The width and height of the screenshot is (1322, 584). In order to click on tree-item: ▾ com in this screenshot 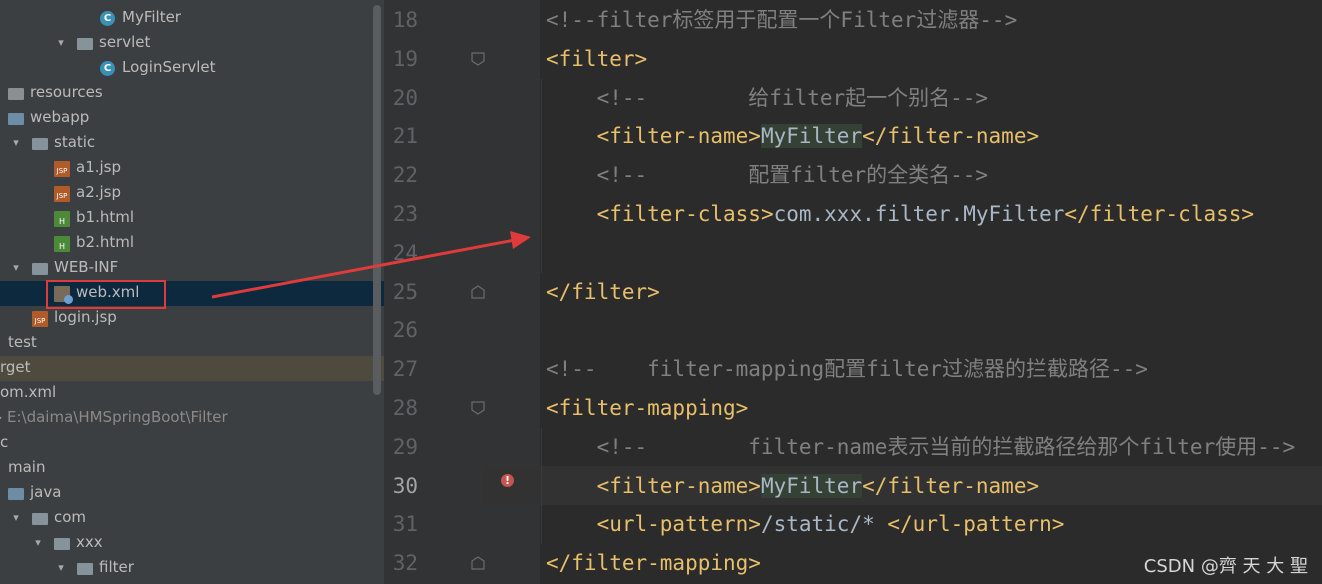, I will do `click(192, 518)`.